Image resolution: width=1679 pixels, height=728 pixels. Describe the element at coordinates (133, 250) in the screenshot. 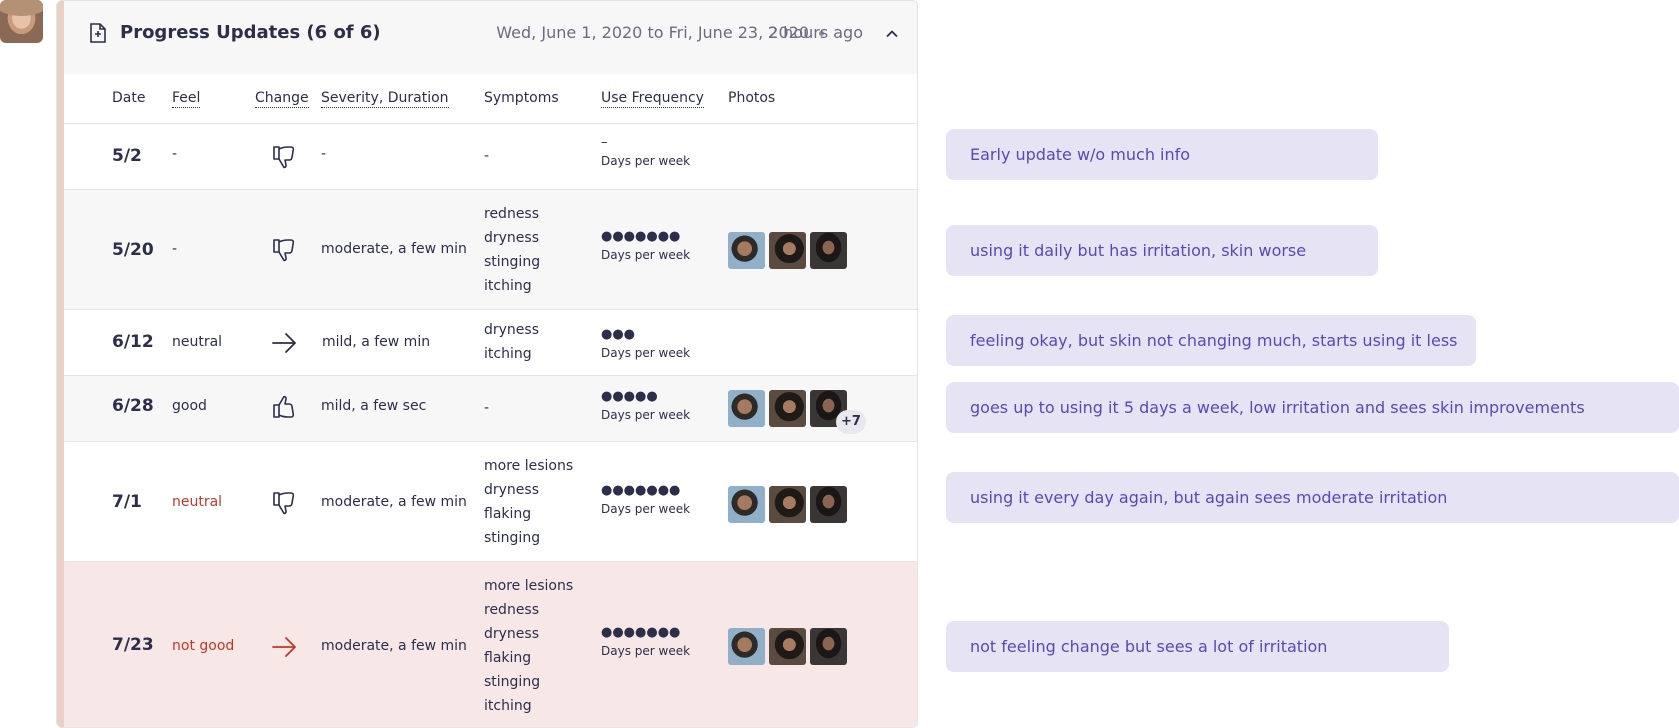

I see `row-date: 5/20` at that location.